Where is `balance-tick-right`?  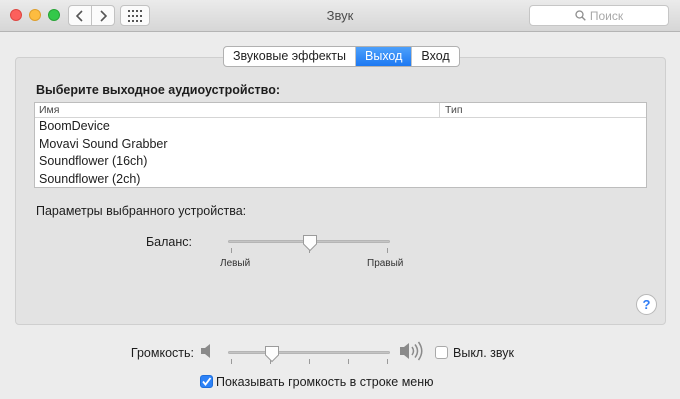
balance-tick-right is located at coordinates (387, 250).